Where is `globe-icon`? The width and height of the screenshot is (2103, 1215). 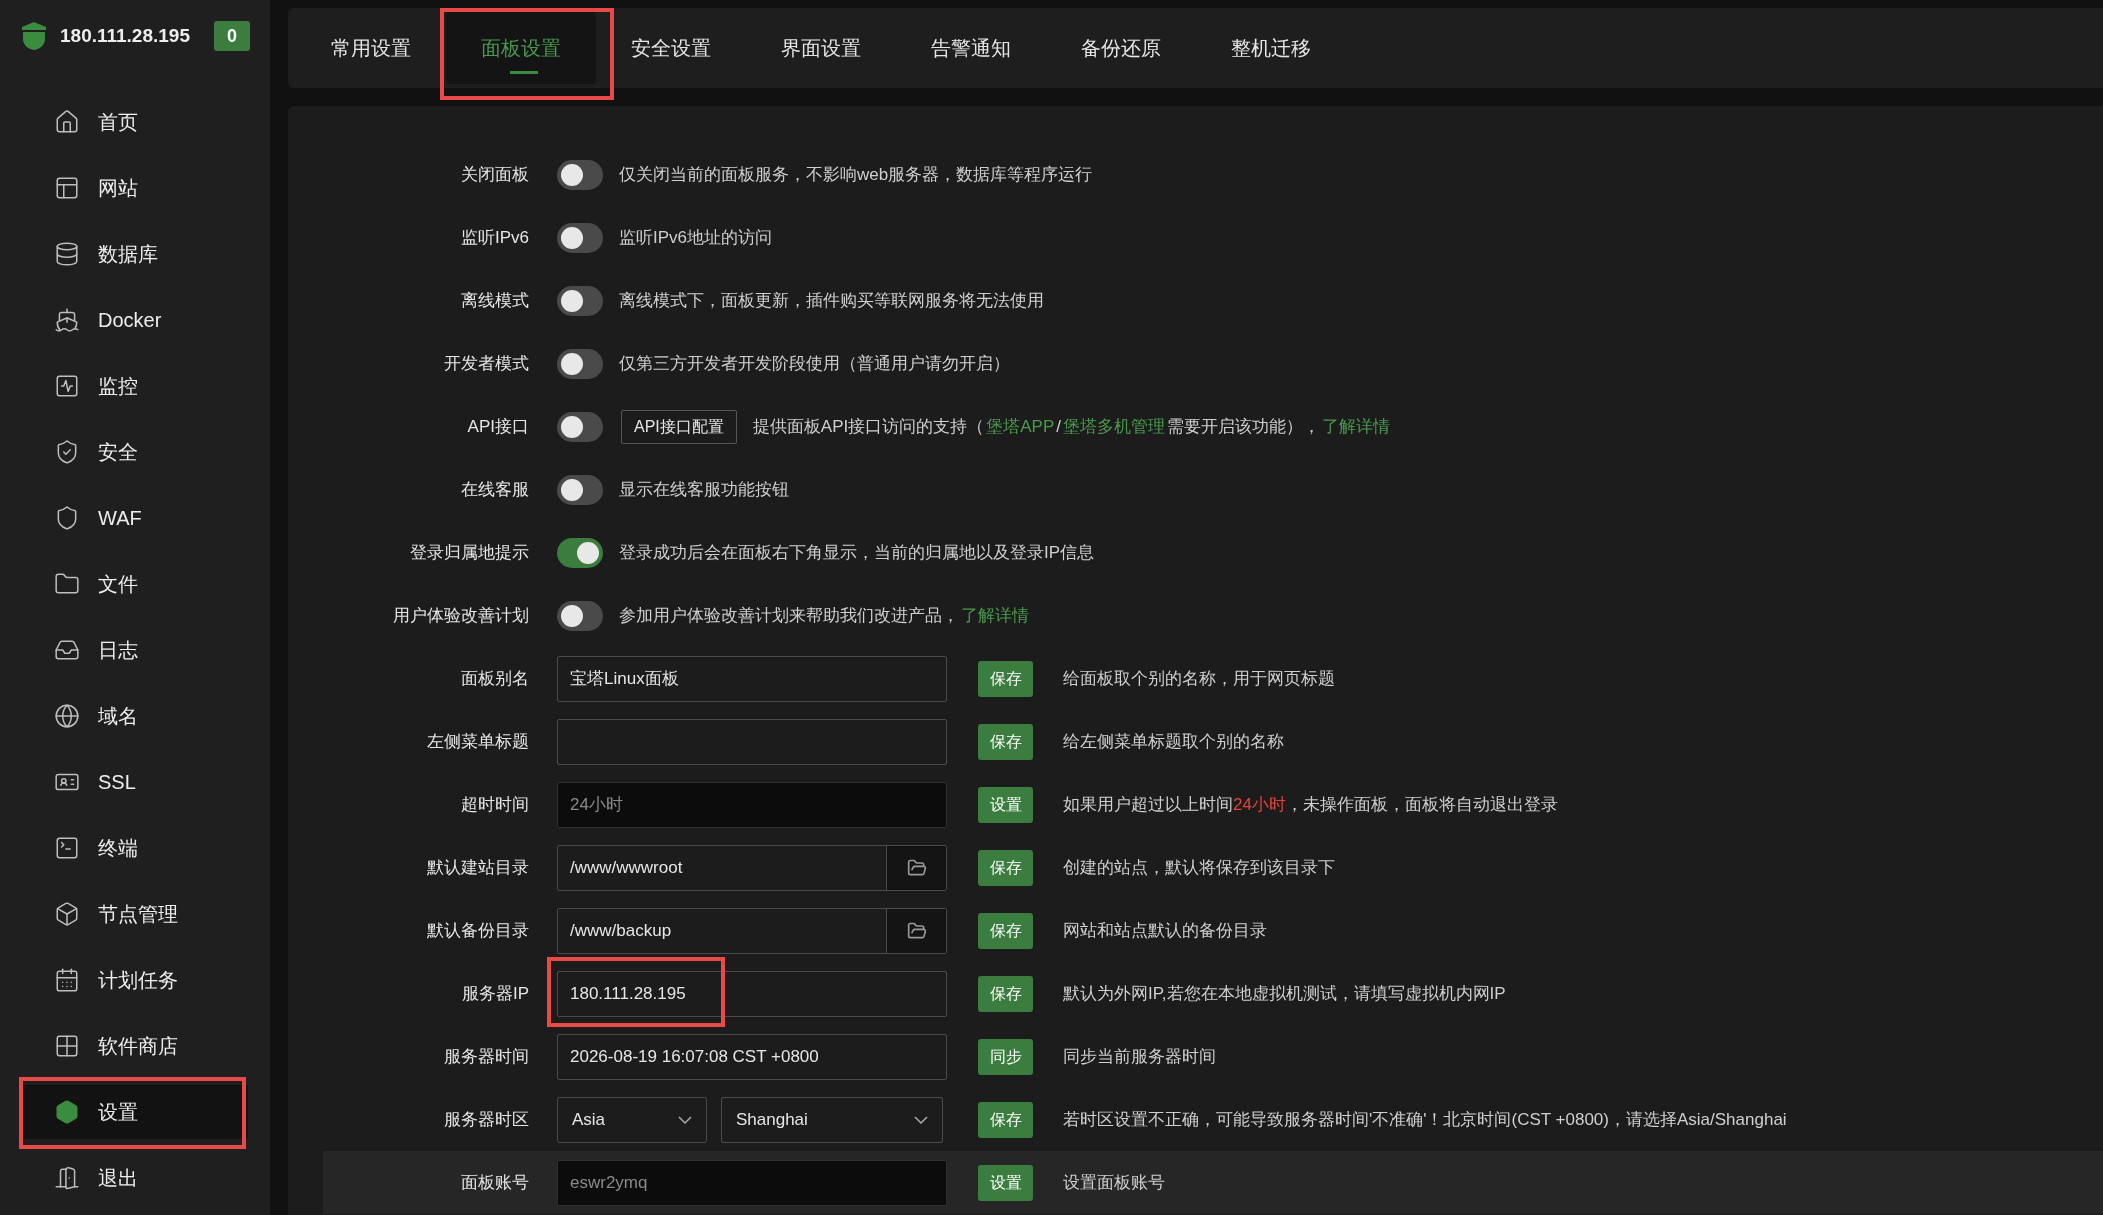
globe-icon is located at coordinates (67, 716).